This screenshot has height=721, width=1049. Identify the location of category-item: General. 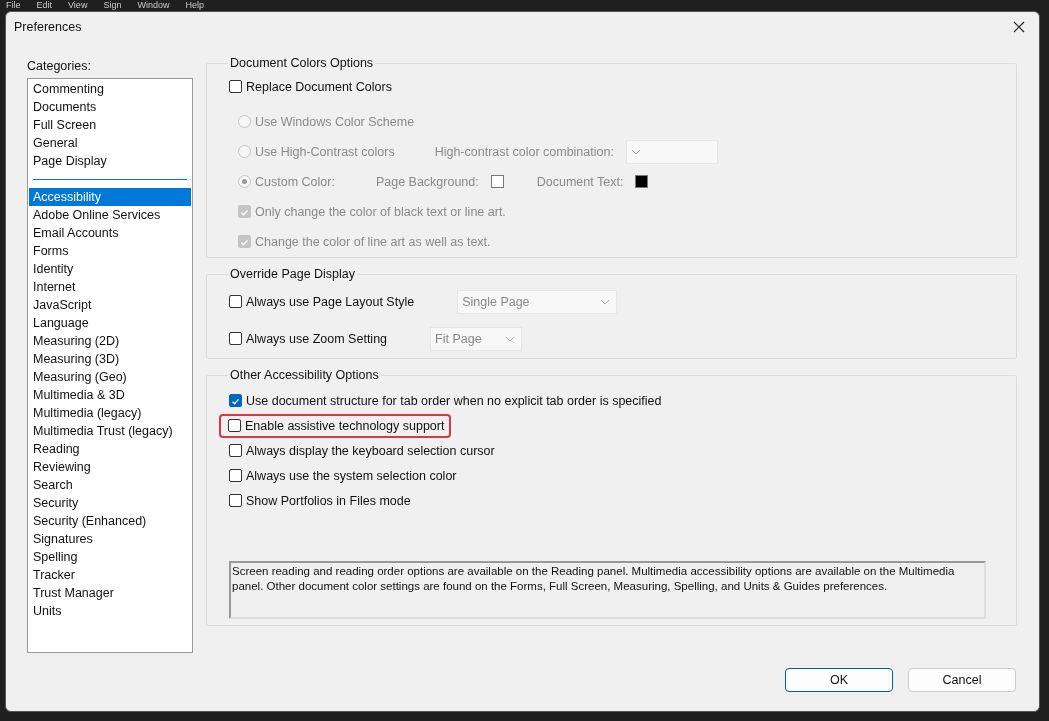
(110, 143).